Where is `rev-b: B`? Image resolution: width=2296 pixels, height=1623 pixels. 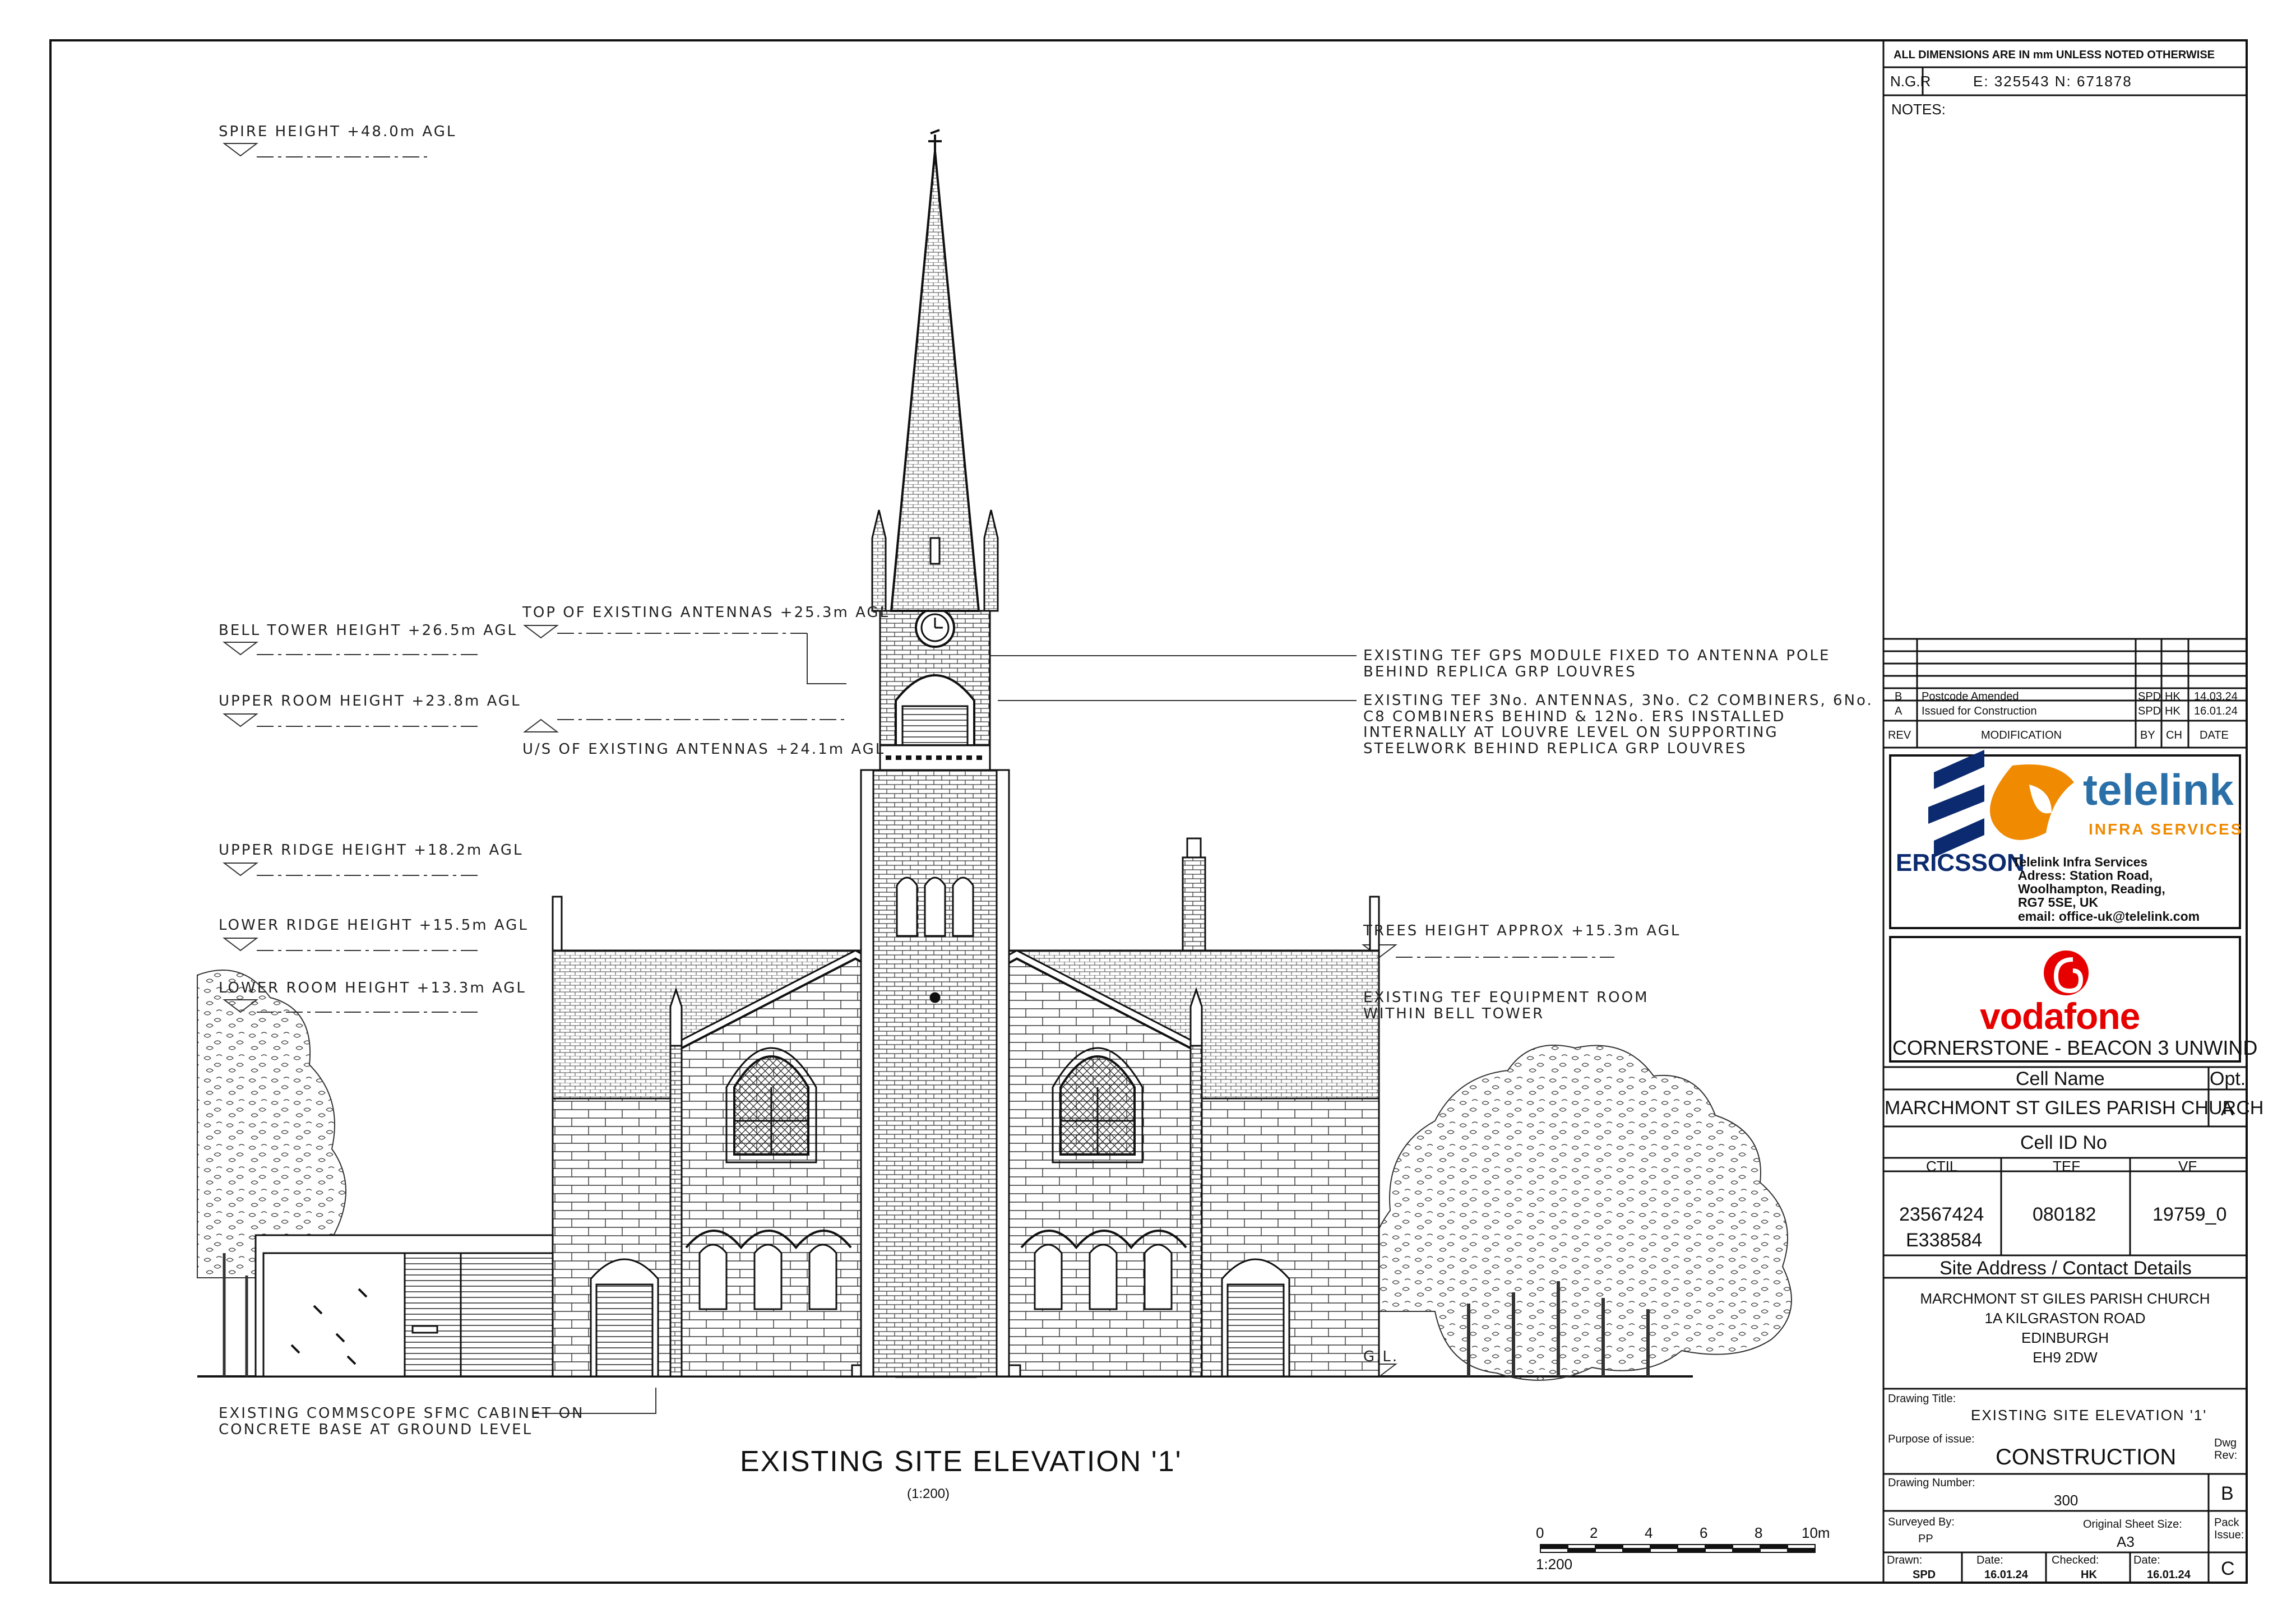
rev-b: B is located at coordinates (1898, 696).